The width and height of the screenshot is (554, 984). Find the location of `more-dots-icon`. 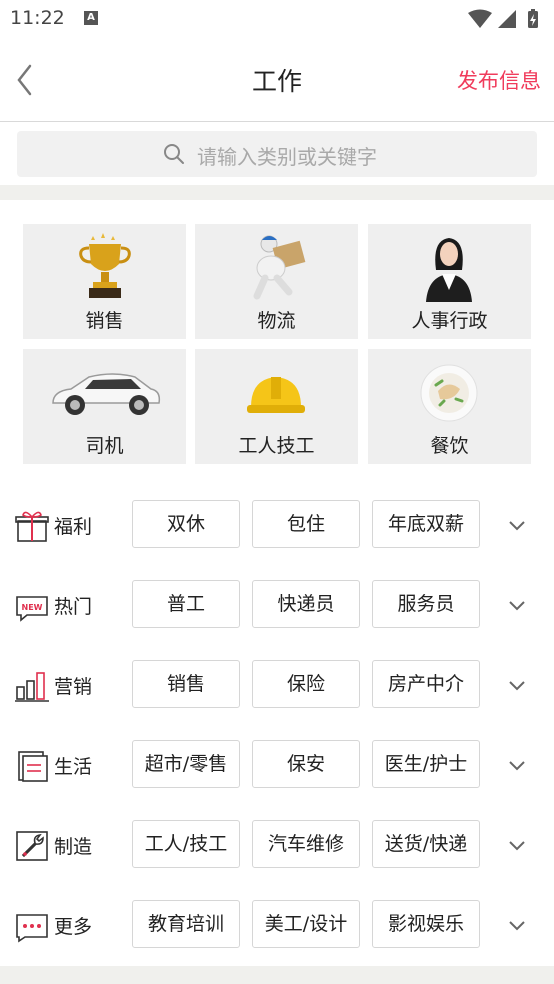

more-dots-icon is located at coordinates (32, 928).